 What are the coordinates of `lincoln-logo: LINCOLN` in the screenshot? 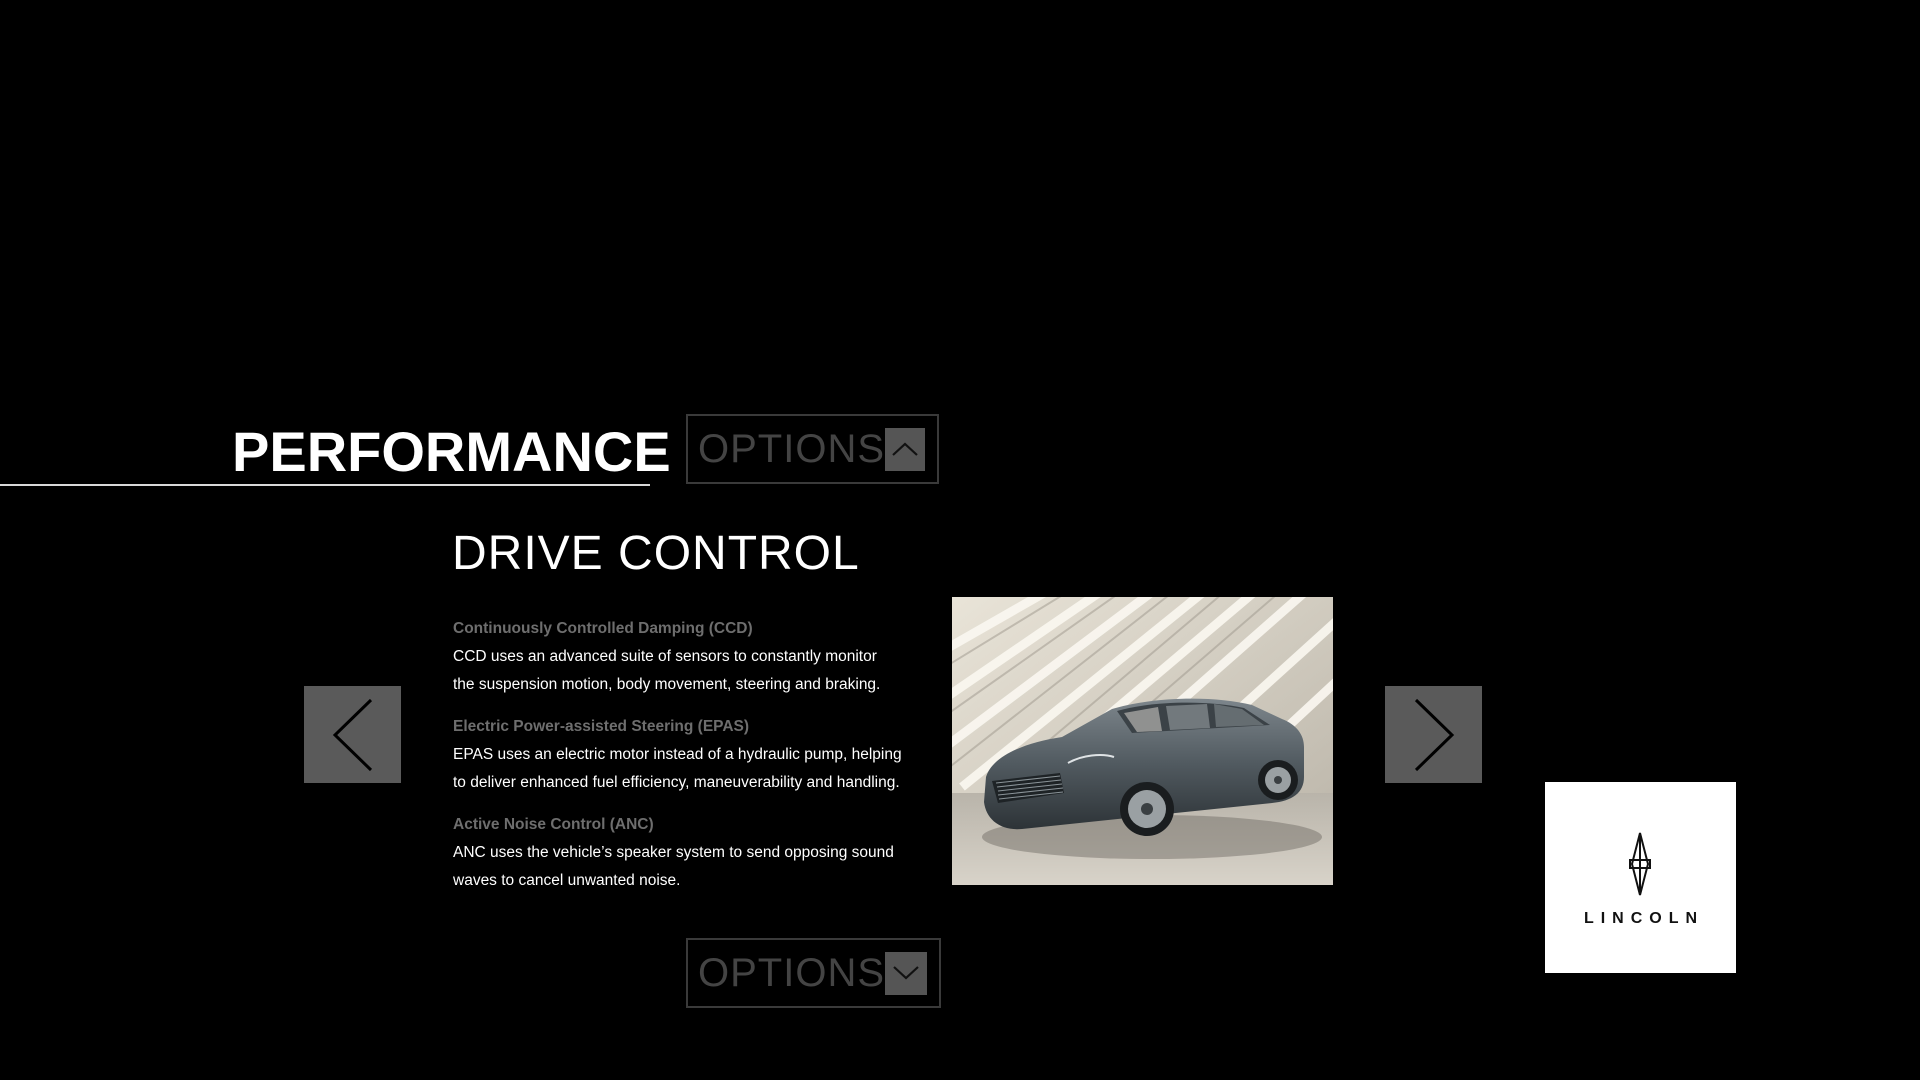 It's located at (1640, 877).